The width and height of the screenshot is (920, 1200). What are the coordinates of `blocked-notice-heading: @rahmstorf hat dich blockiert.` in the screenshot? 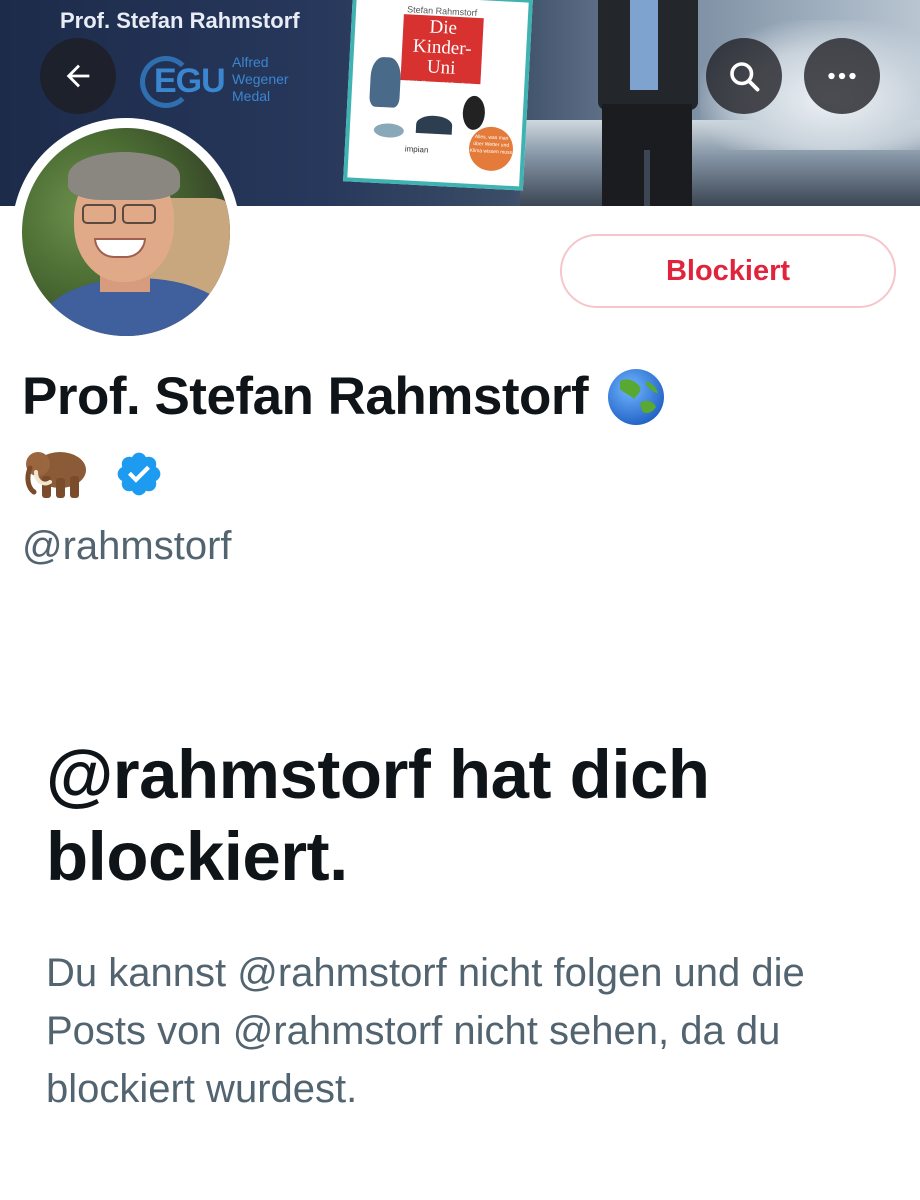 It's located at (378, 815).